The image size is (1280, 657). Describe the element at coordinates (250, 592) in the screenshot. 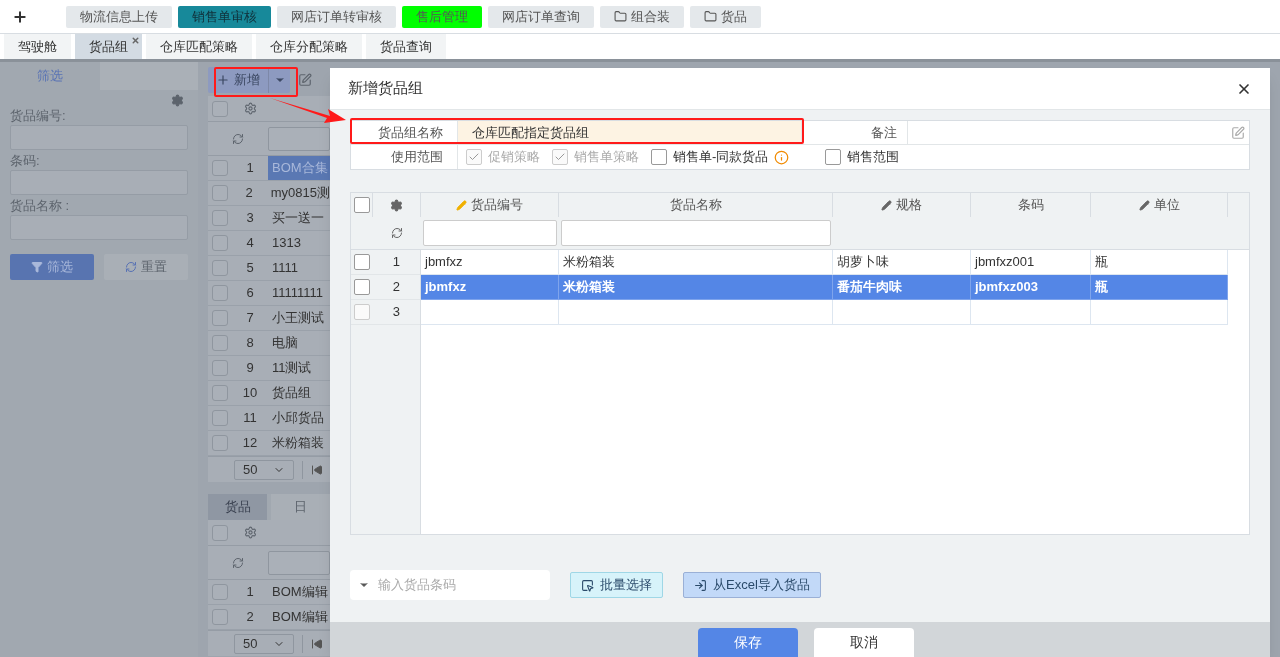

I see `row-number: 1` at that location.